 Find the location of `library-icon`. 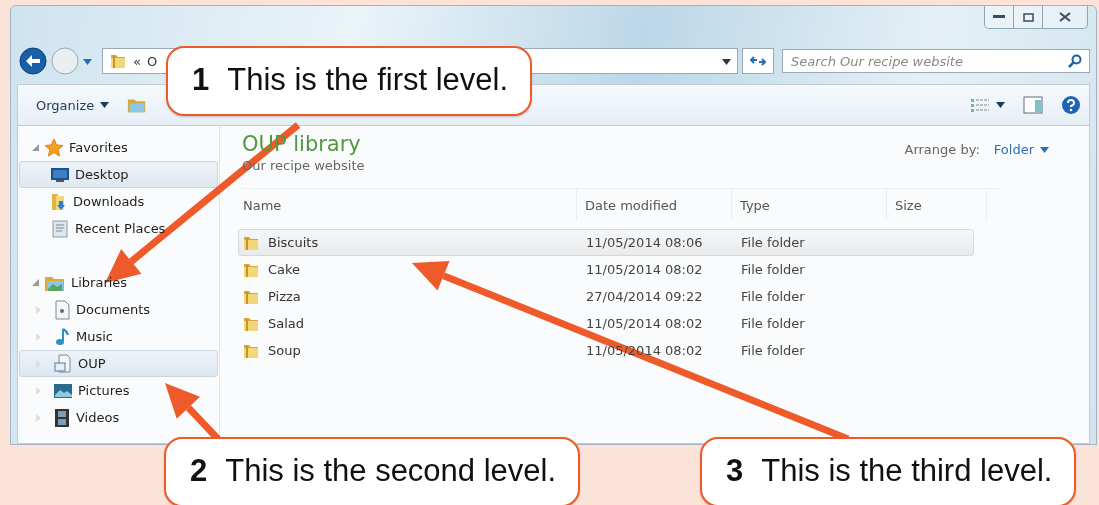

library-icon is located at coordinates (63, 363).